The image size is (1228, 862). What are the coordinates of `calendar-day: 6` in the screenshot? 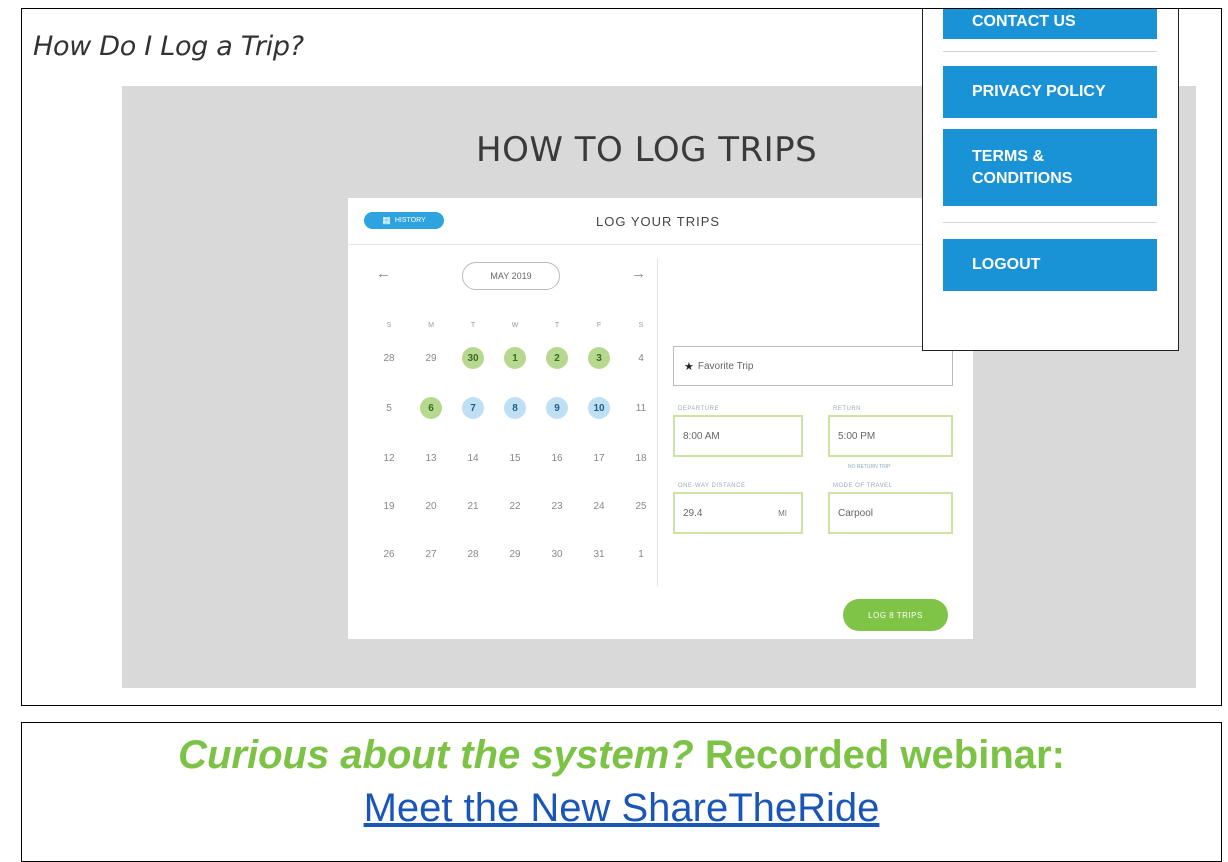 It's located at (431, 408).